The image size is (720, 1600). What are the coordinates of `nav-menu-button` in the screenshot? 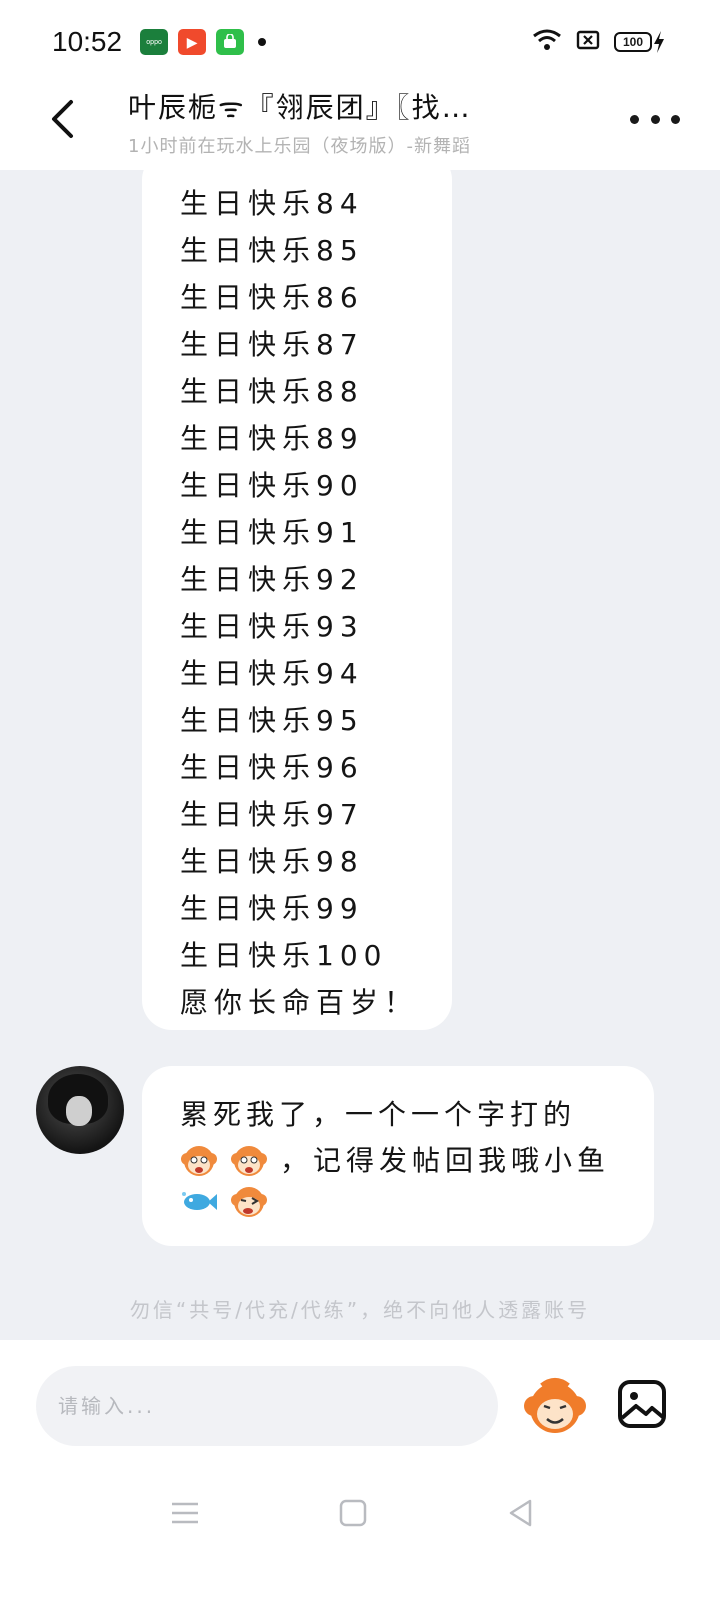 It's located at (185, 1513).